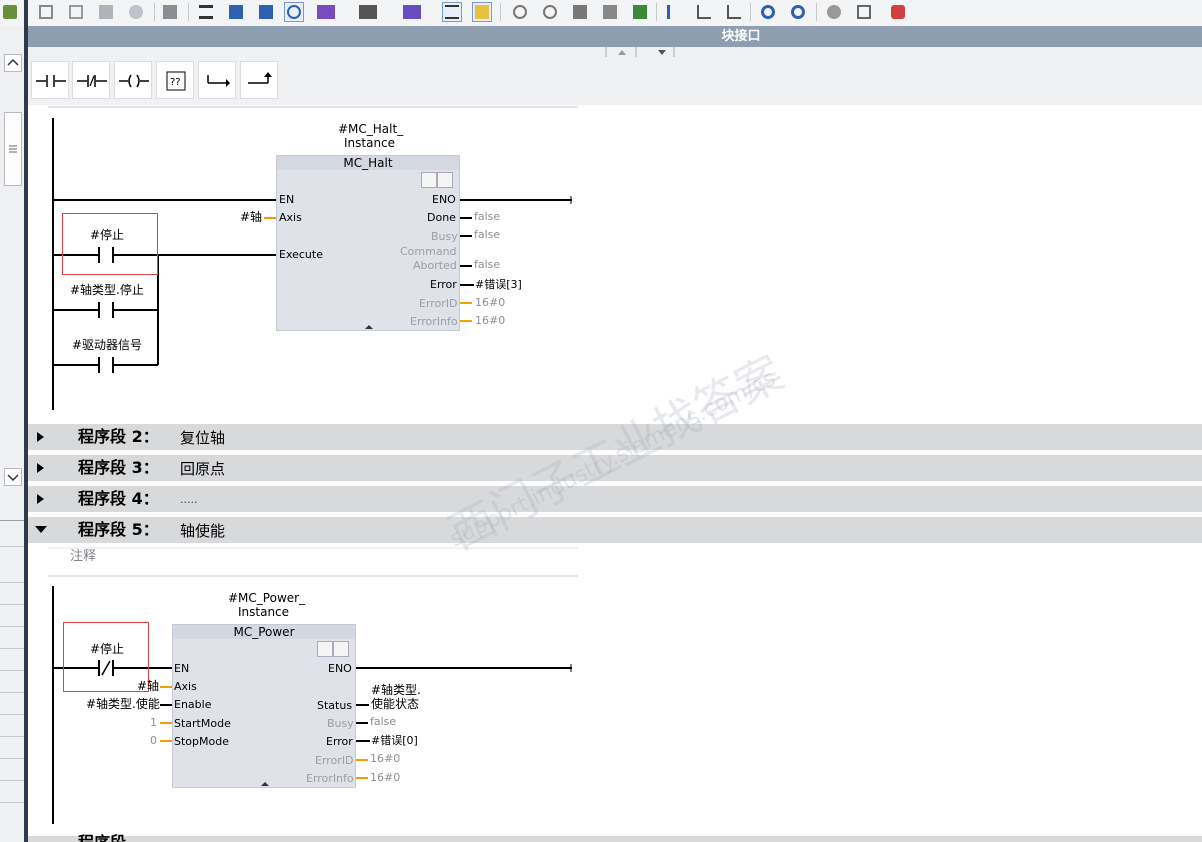 Image resolution: width=1202 pixels, height=842 pixels. I want to click on pin-busy: Busy, so click(340, 723).